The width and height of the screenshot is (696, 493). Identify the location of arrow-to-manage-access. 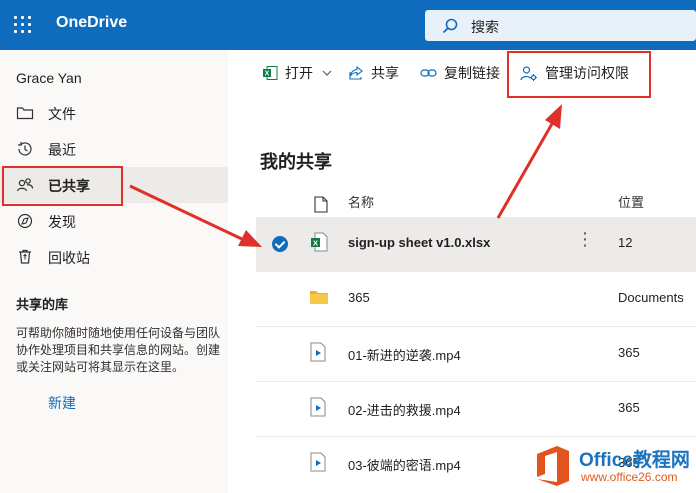
(529, 161).